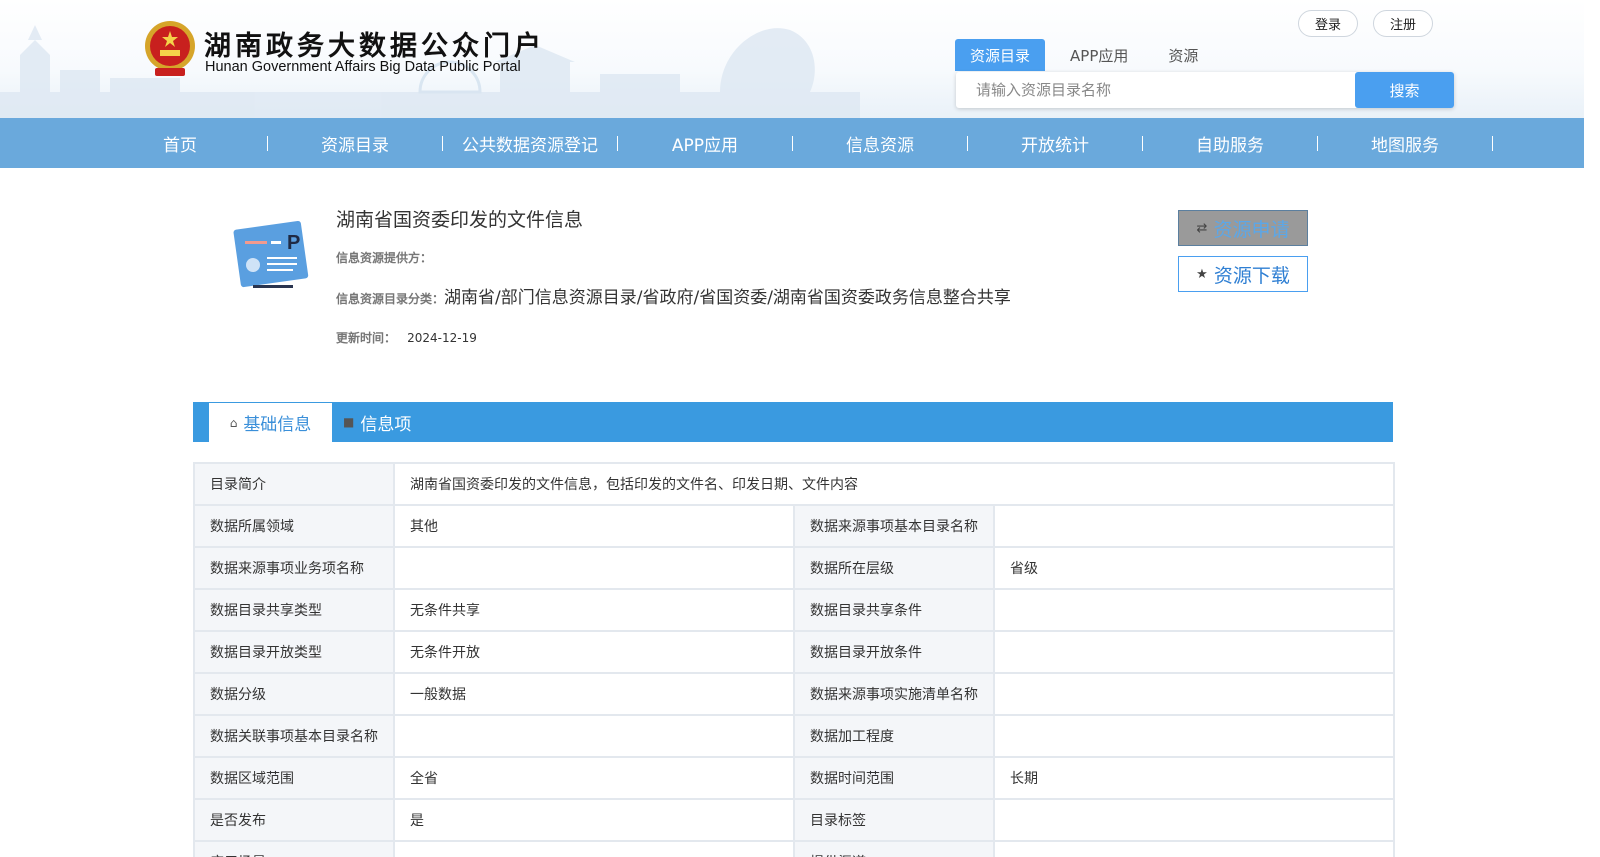 This screenshot has width=1600, height=857. I want to click on apply-label: 资源申请, so click(1251, 229).